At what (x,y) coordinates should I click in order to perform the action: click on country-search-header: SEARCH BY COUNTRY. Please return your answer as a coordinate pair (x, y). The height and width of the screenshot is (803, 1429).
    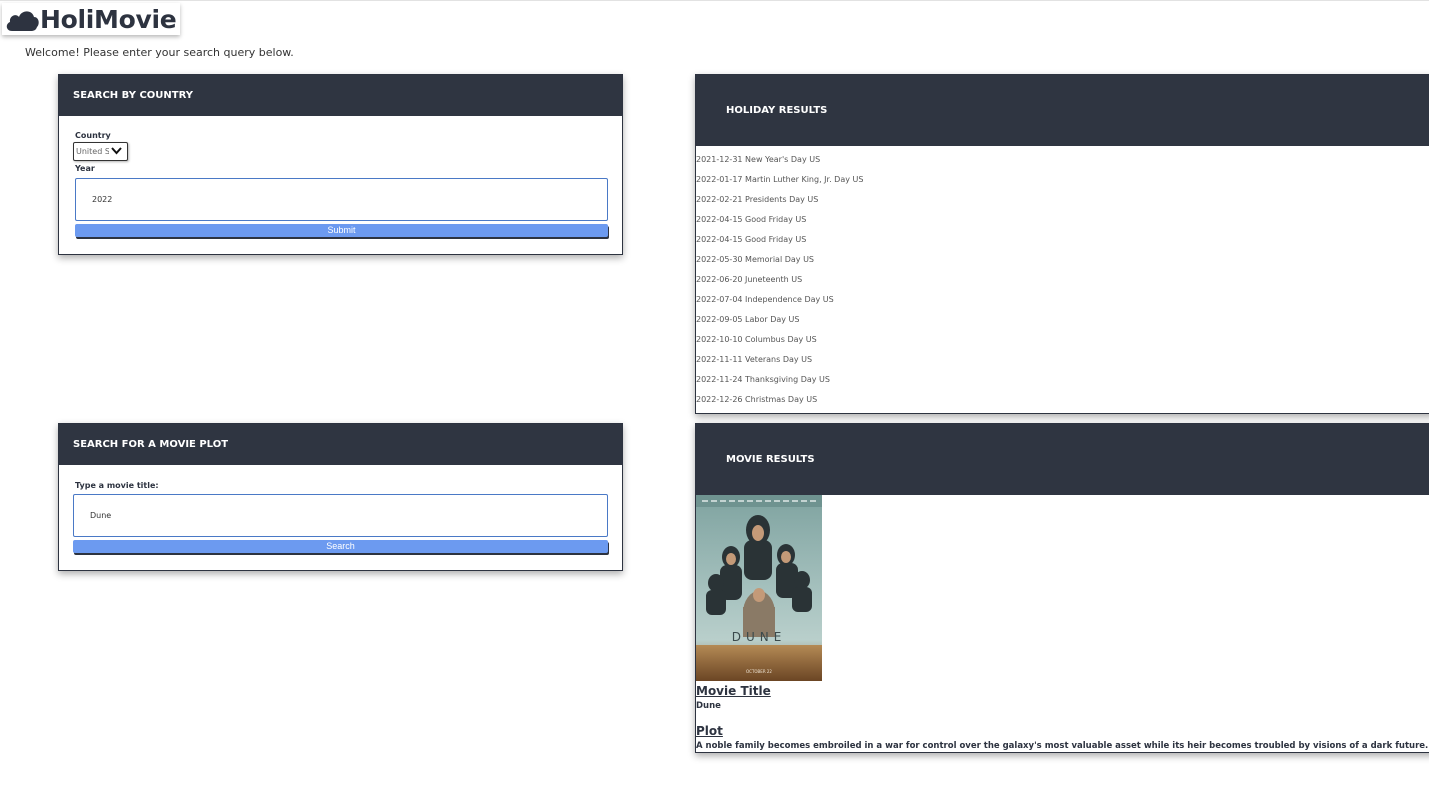
    Looking at the image, I should click on (340, 95).